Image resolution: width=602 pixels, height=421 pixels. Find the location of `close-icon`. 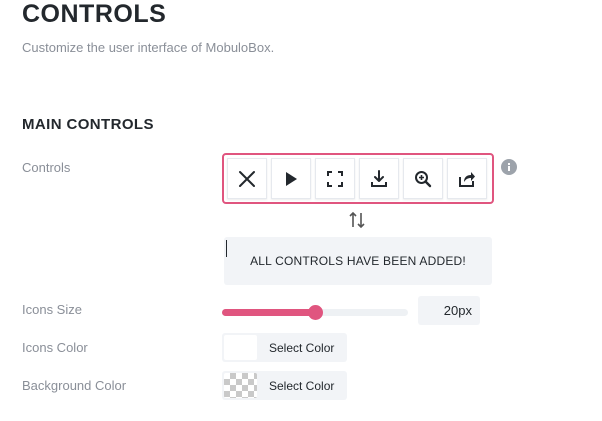

close-icon is located at coordinates (247, 178).